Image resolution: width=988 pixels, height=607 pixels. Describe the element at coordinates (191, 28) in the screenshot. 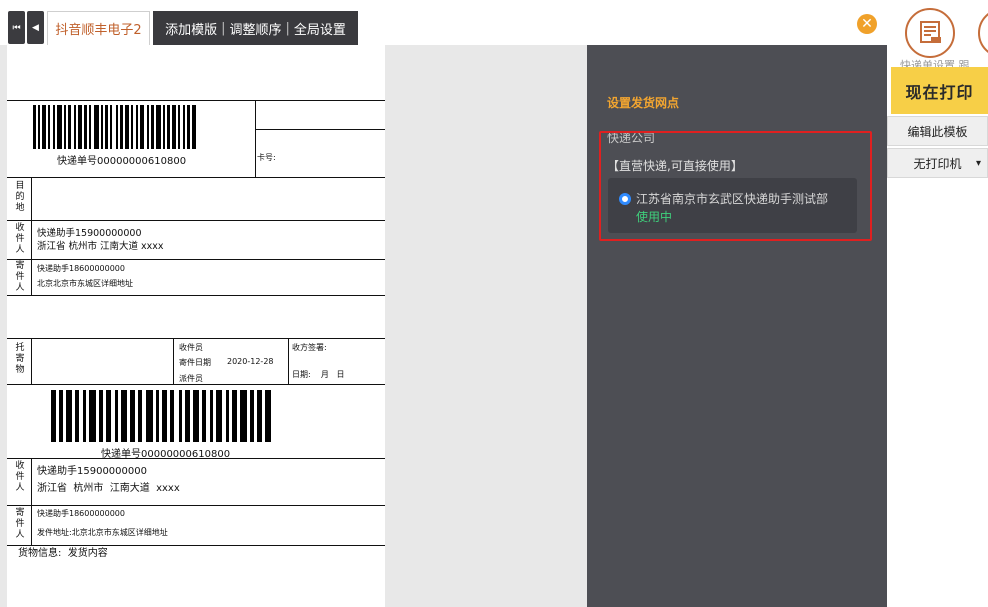

I see `add-template-link: 添加模版` at that location.